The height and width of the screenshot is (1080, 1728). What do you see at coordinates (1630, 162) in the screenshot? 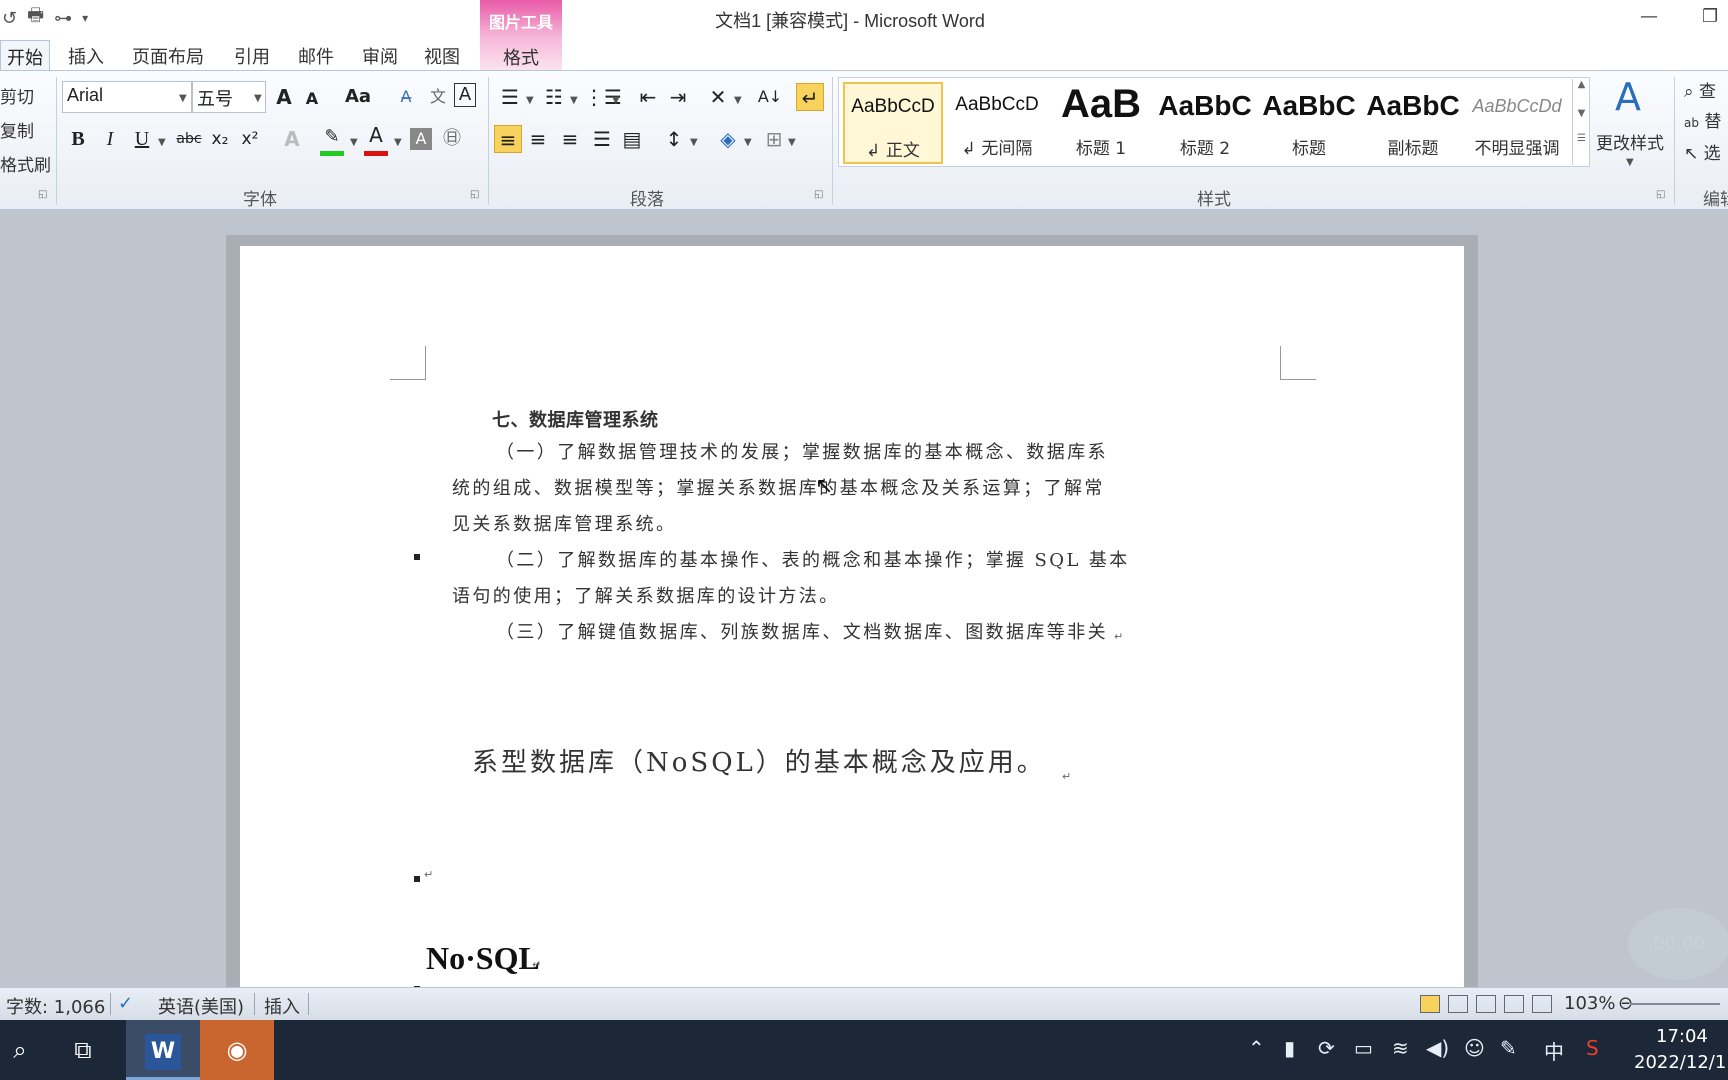
I see `change-styles-dropdown-icon: ▼` at bounding box center [1630, 162].